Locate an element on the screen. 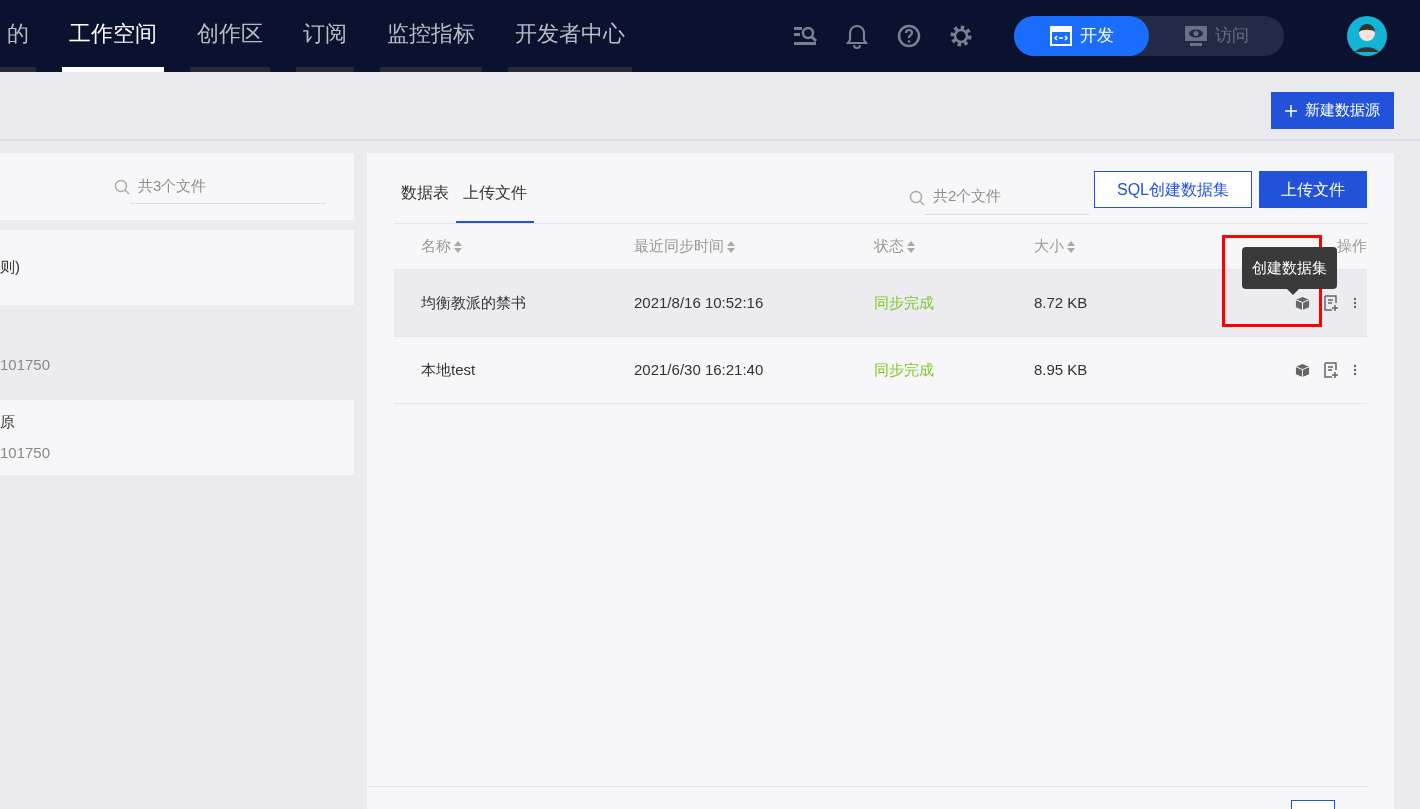 The width and height of the screenshot is (1420, 809). tab: 上传文件 is located at coordinates (495, 197).